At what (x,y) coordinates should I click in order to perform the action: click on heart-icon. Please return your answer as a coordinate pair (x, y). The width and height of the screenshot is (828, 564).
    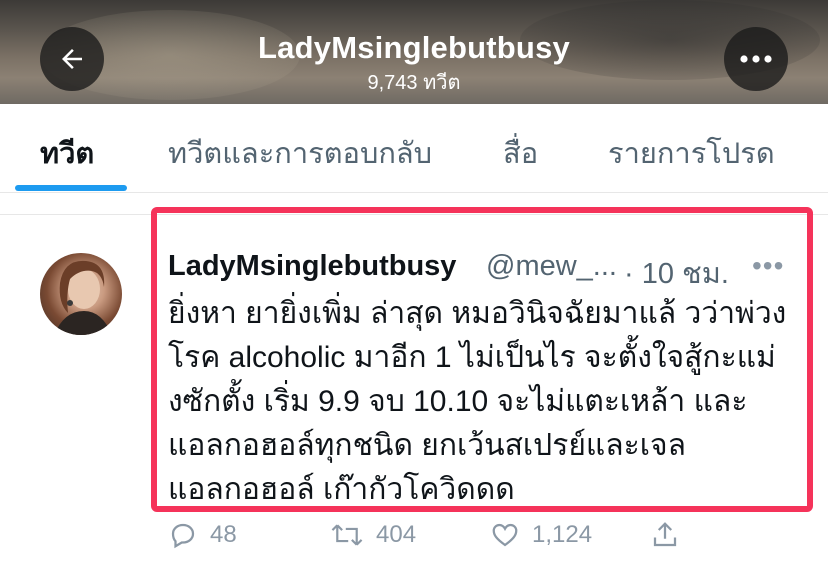
    Looking at the image, I should click on (505, 535).